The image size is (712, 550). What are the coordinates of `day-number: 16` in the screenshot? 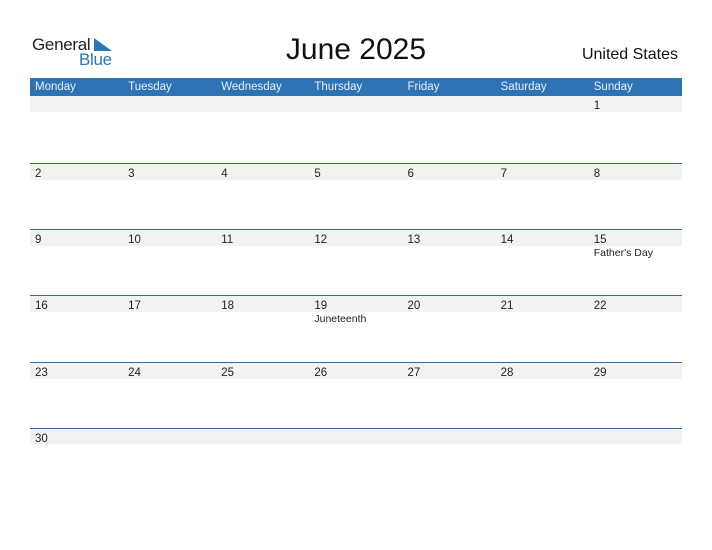 It's located at (41, 306).